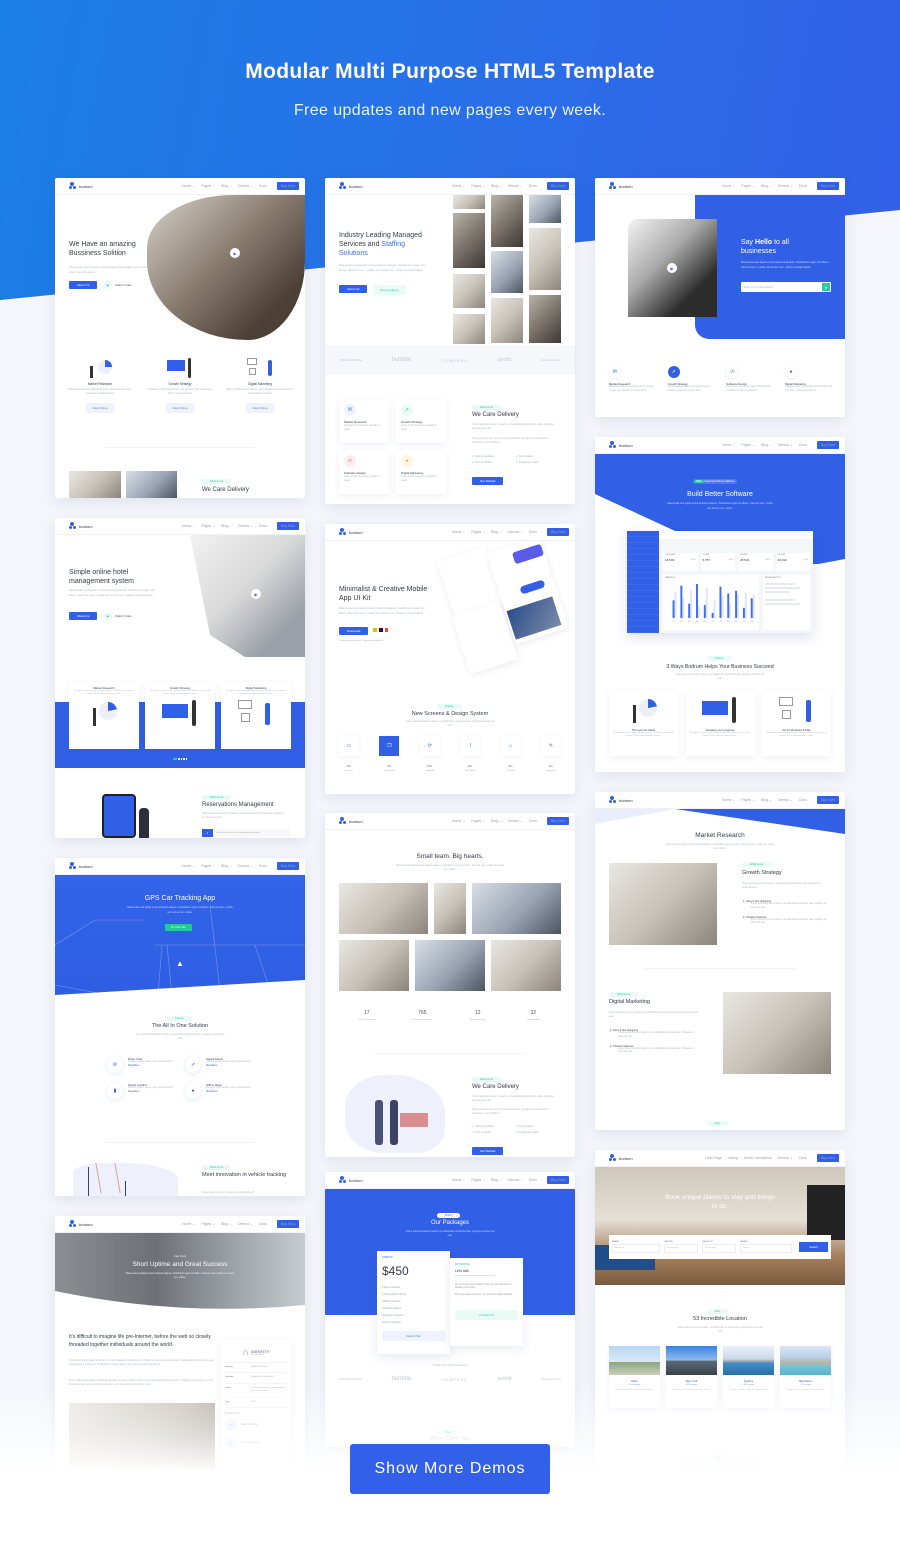 The height and width of the screenshot is (1546, 900). Describe the element at coordinates (389, 771) in the screenshot. I see `stat-label: Categories` at that location.